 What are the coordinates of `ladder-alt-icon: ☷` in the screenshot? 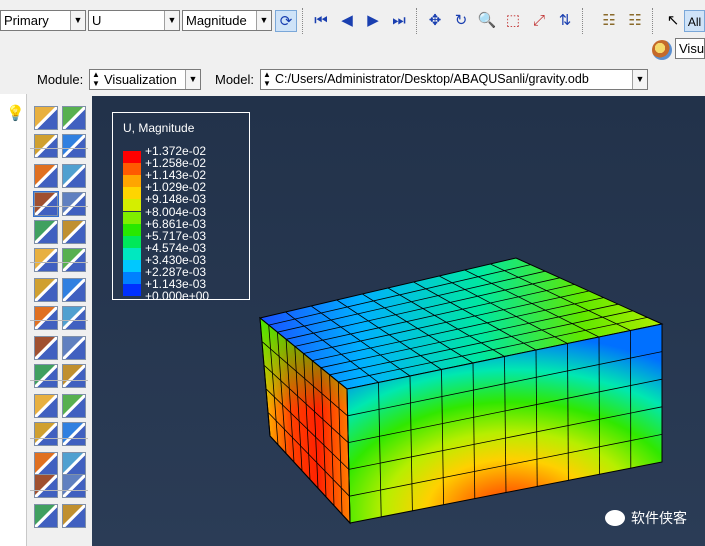 It's located at (635, 21).